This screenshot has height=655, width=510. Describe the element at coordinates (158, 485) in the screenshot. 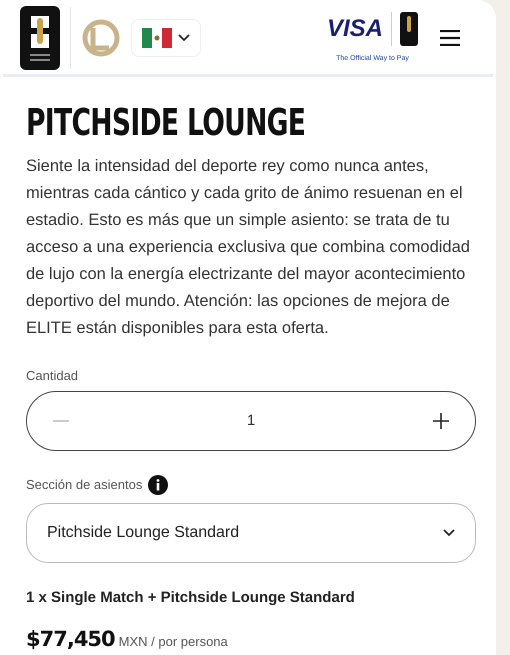

I see `info-icon` at that location.